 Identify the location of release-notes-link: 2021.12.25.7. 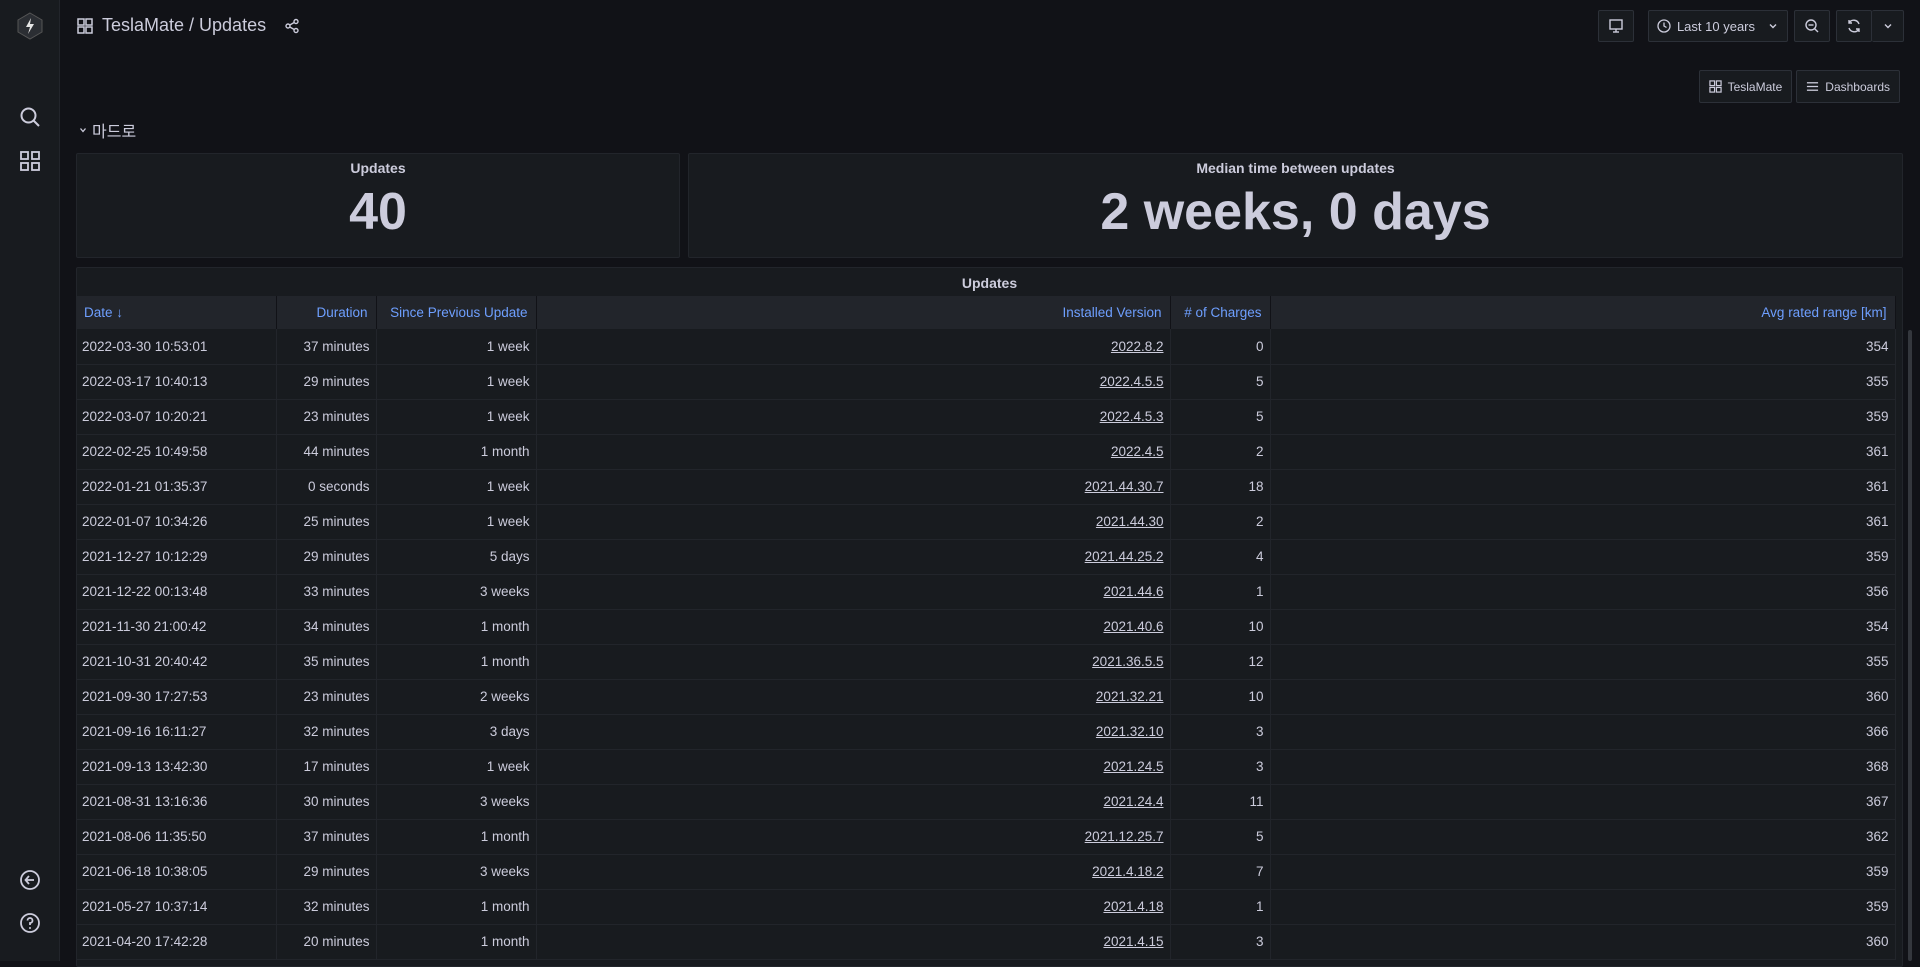
(1124, 836).